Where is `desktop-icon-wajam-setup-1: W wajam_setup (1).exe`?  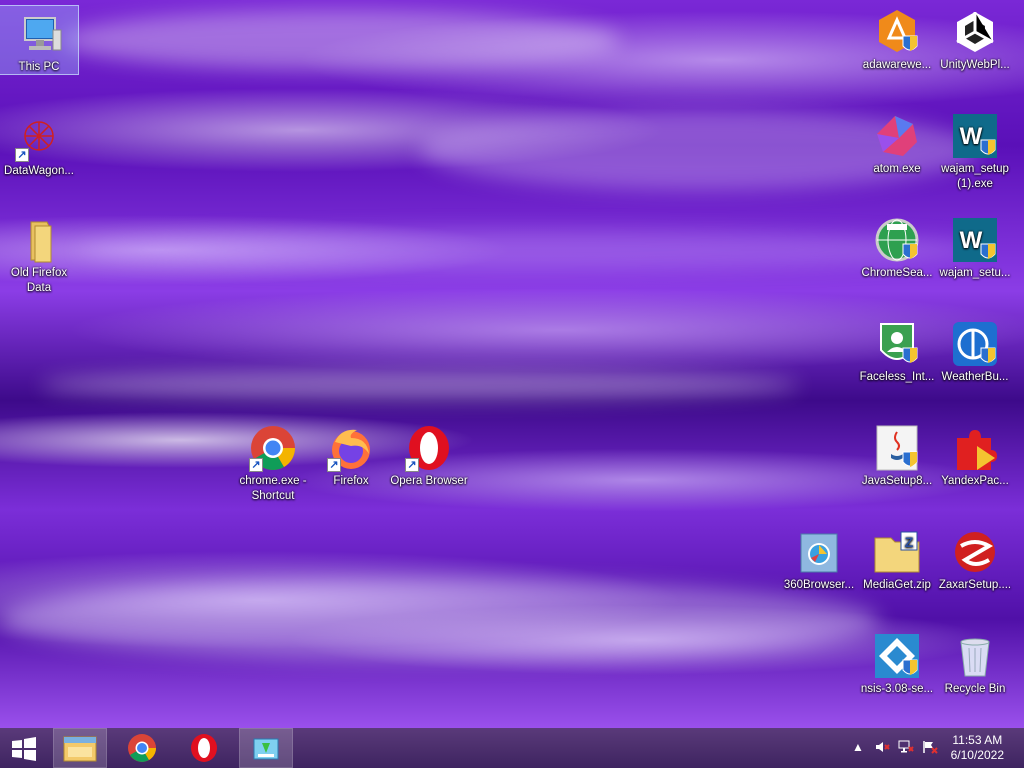
desktop-icon-wajam-setup-1: W wajam_setup (1).exe is located at coordinates (975, 150).